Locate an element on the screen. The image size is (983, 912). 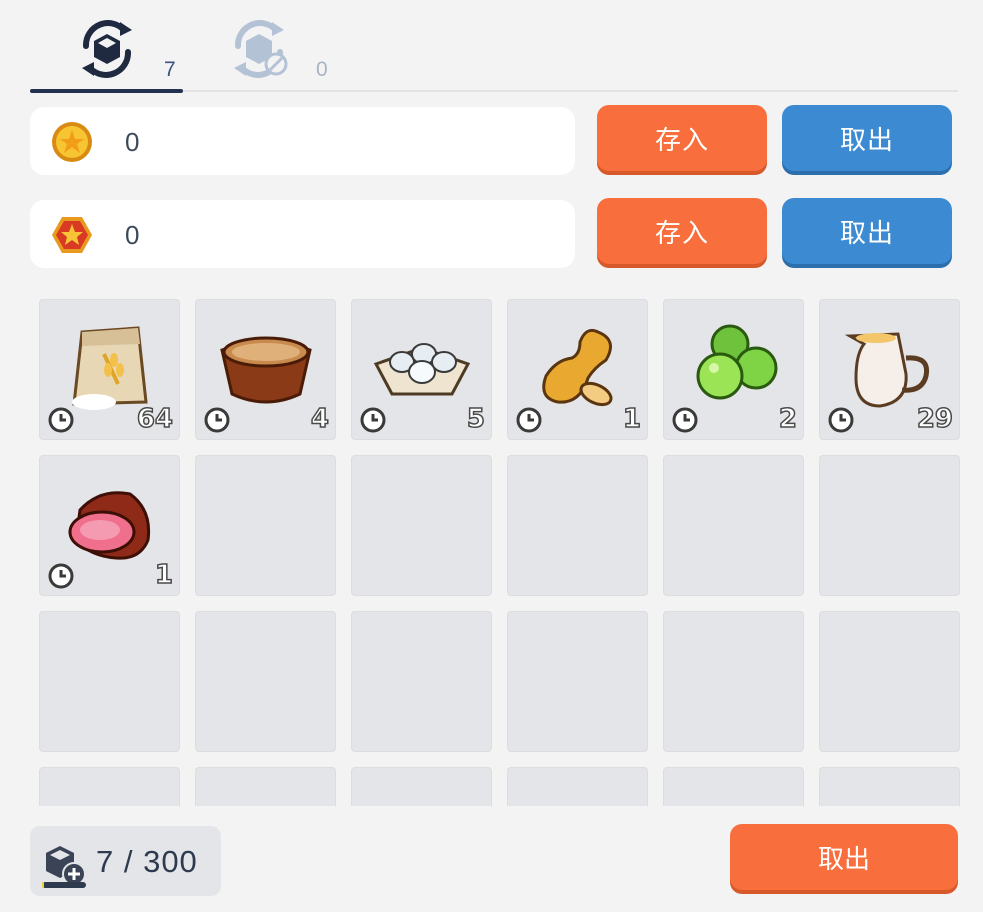
slot-ham: 1 is located at coordinates (109, 525).